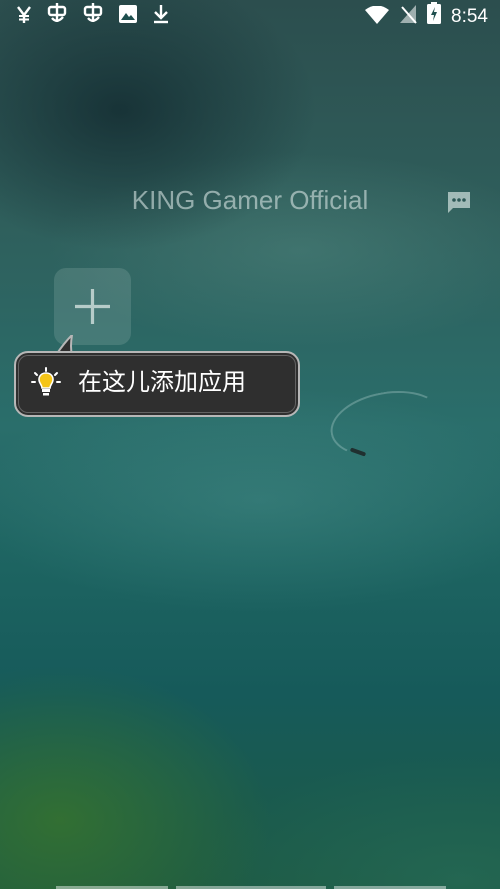 The width and height of the screenshot is (500, 889). I want to click on lightbulb-icon, so click(46, 382).